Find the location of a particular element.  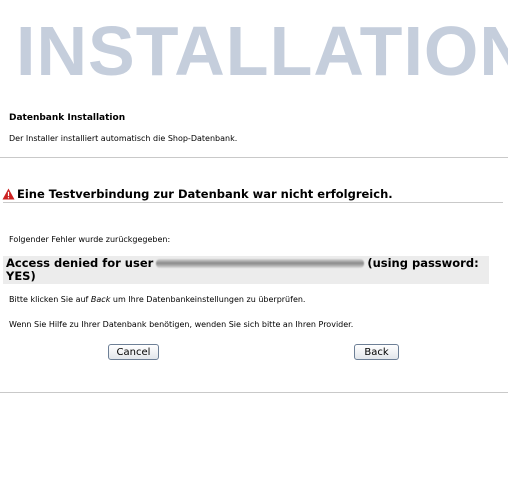

error-suffix: (using password: is located at coordinates (423, 263).